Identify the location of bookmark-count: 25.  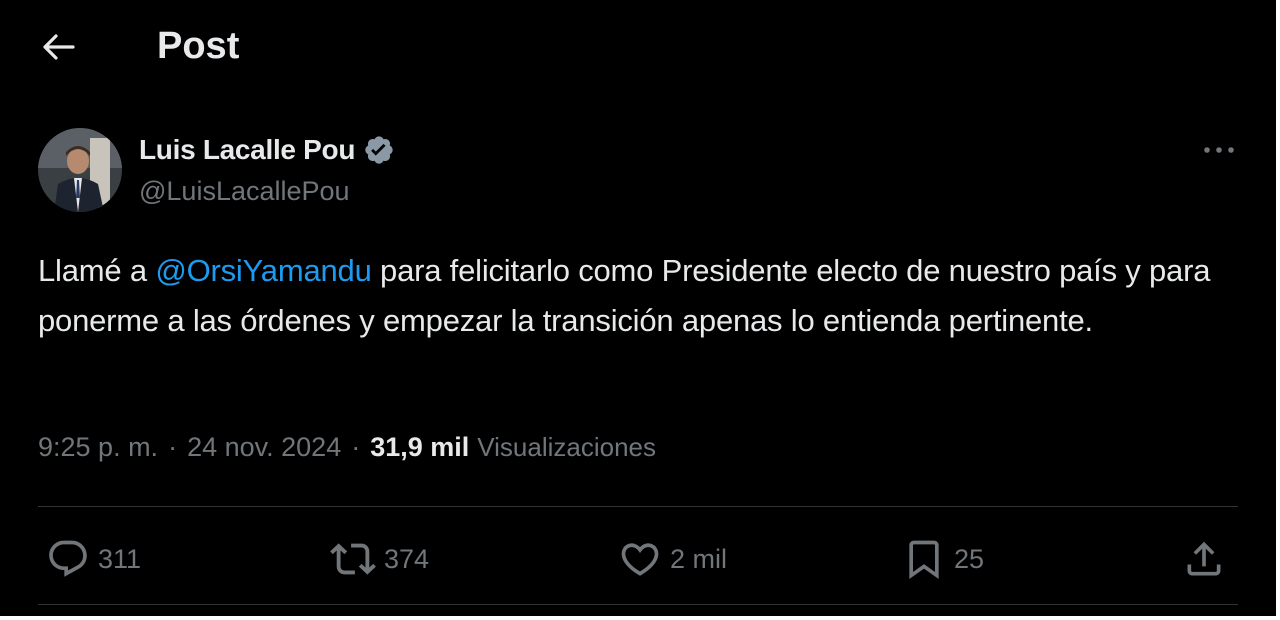
(969, 558).